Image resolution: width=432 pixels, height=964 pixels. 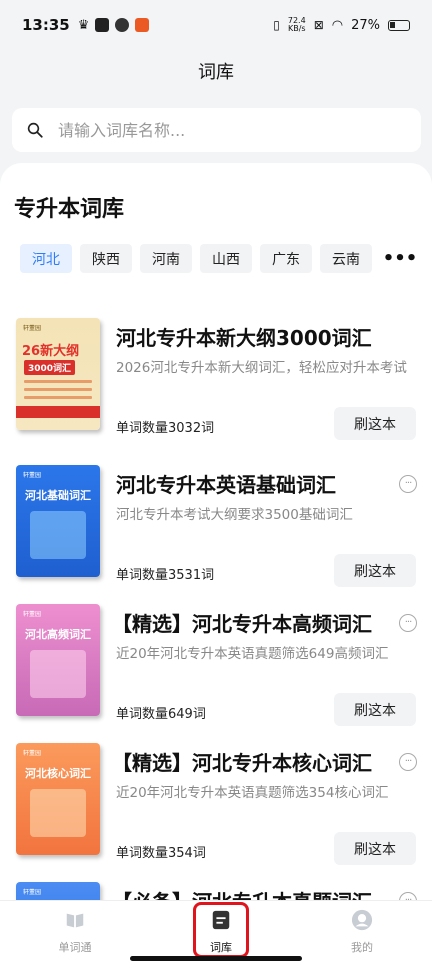 I want to click on book-description: 河北专升本考试大纲要求3500基础词汇, so click(x=234, y=515).